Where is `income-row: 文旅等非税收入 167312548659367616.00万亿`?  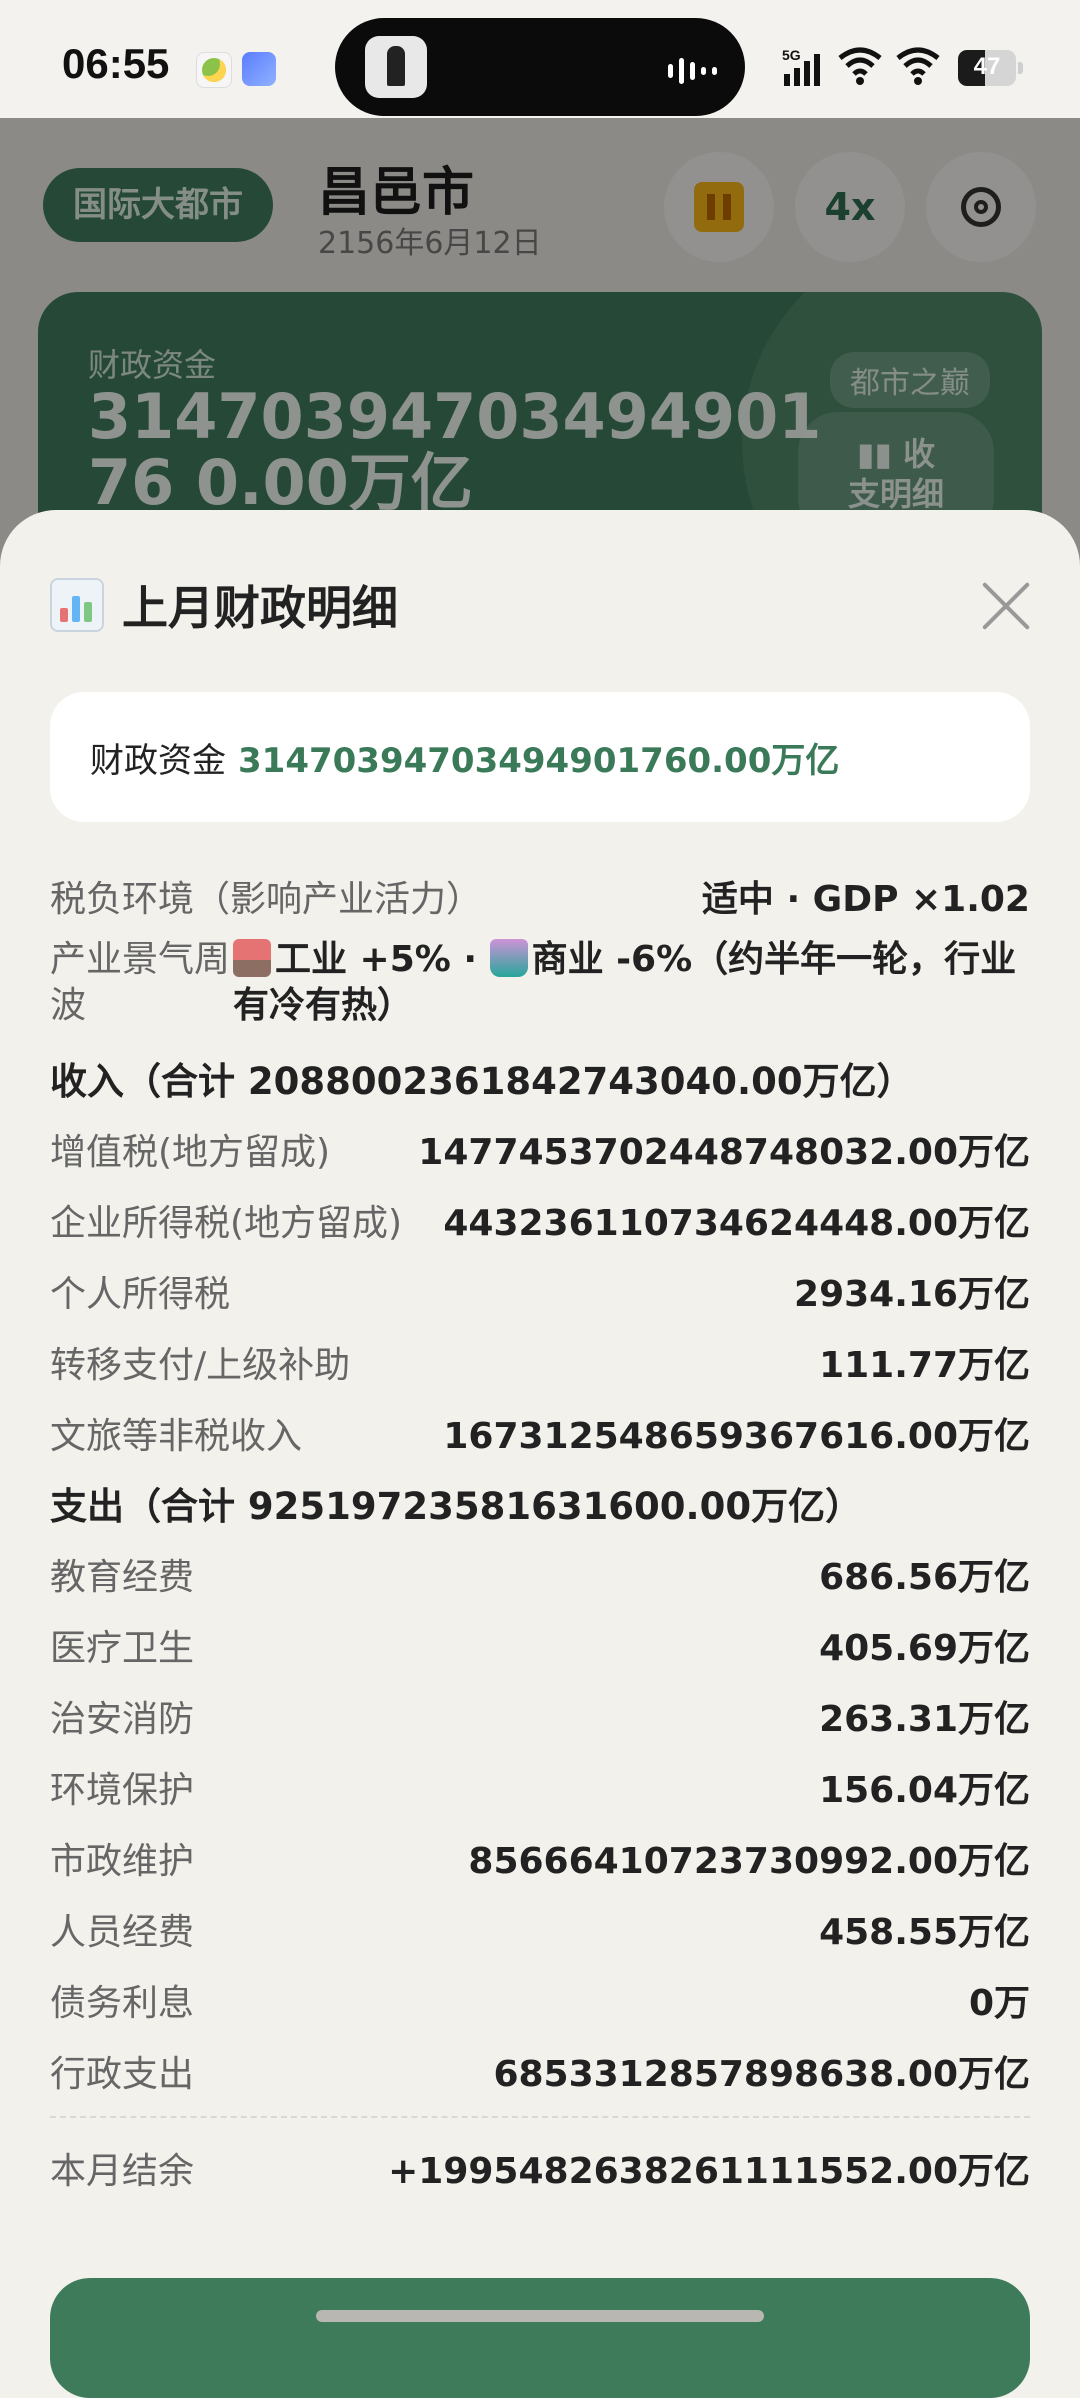 income-row: 文旅等非税收入 167312548659367616.00万亿 is located at coordinates (540, 1432).